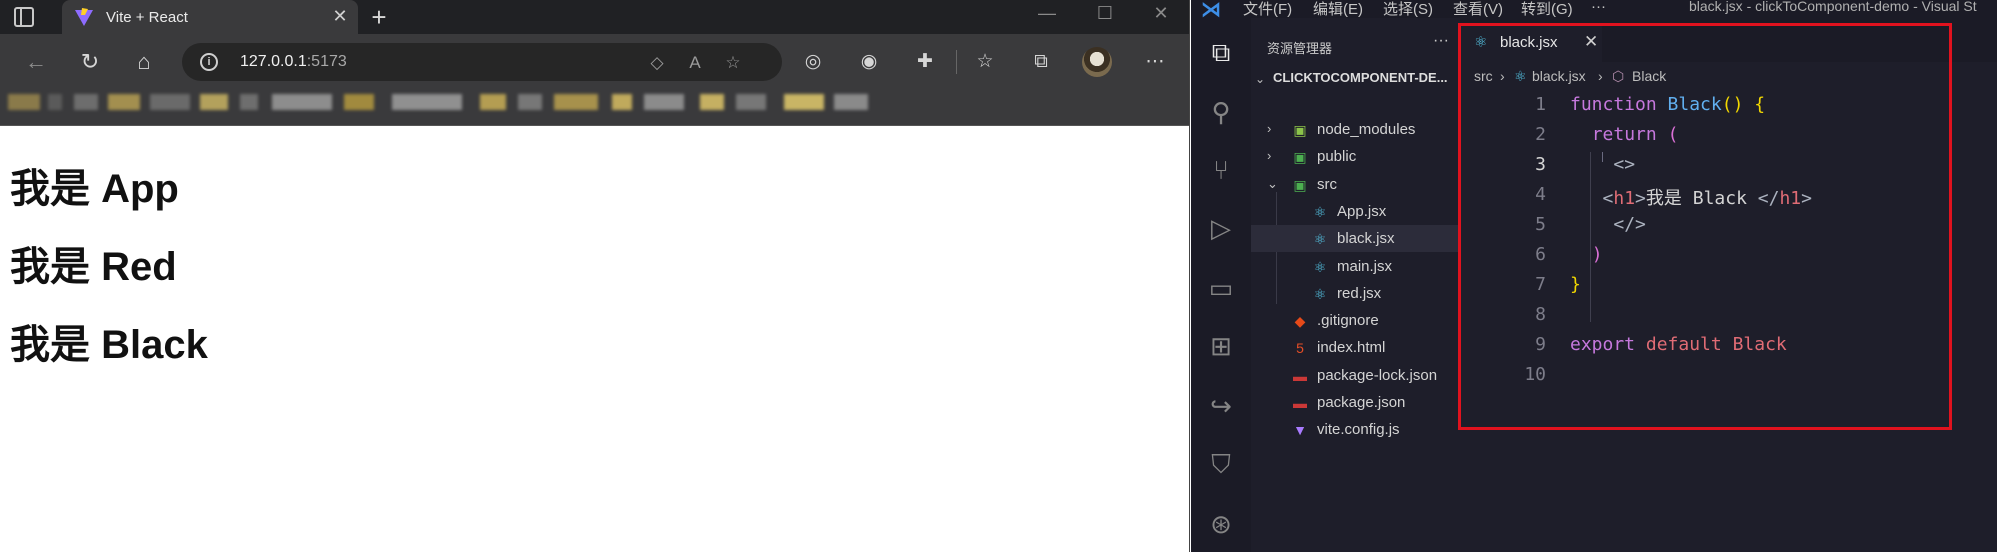  I want to click on heading-black: 我是 Black, so click(109, 345).